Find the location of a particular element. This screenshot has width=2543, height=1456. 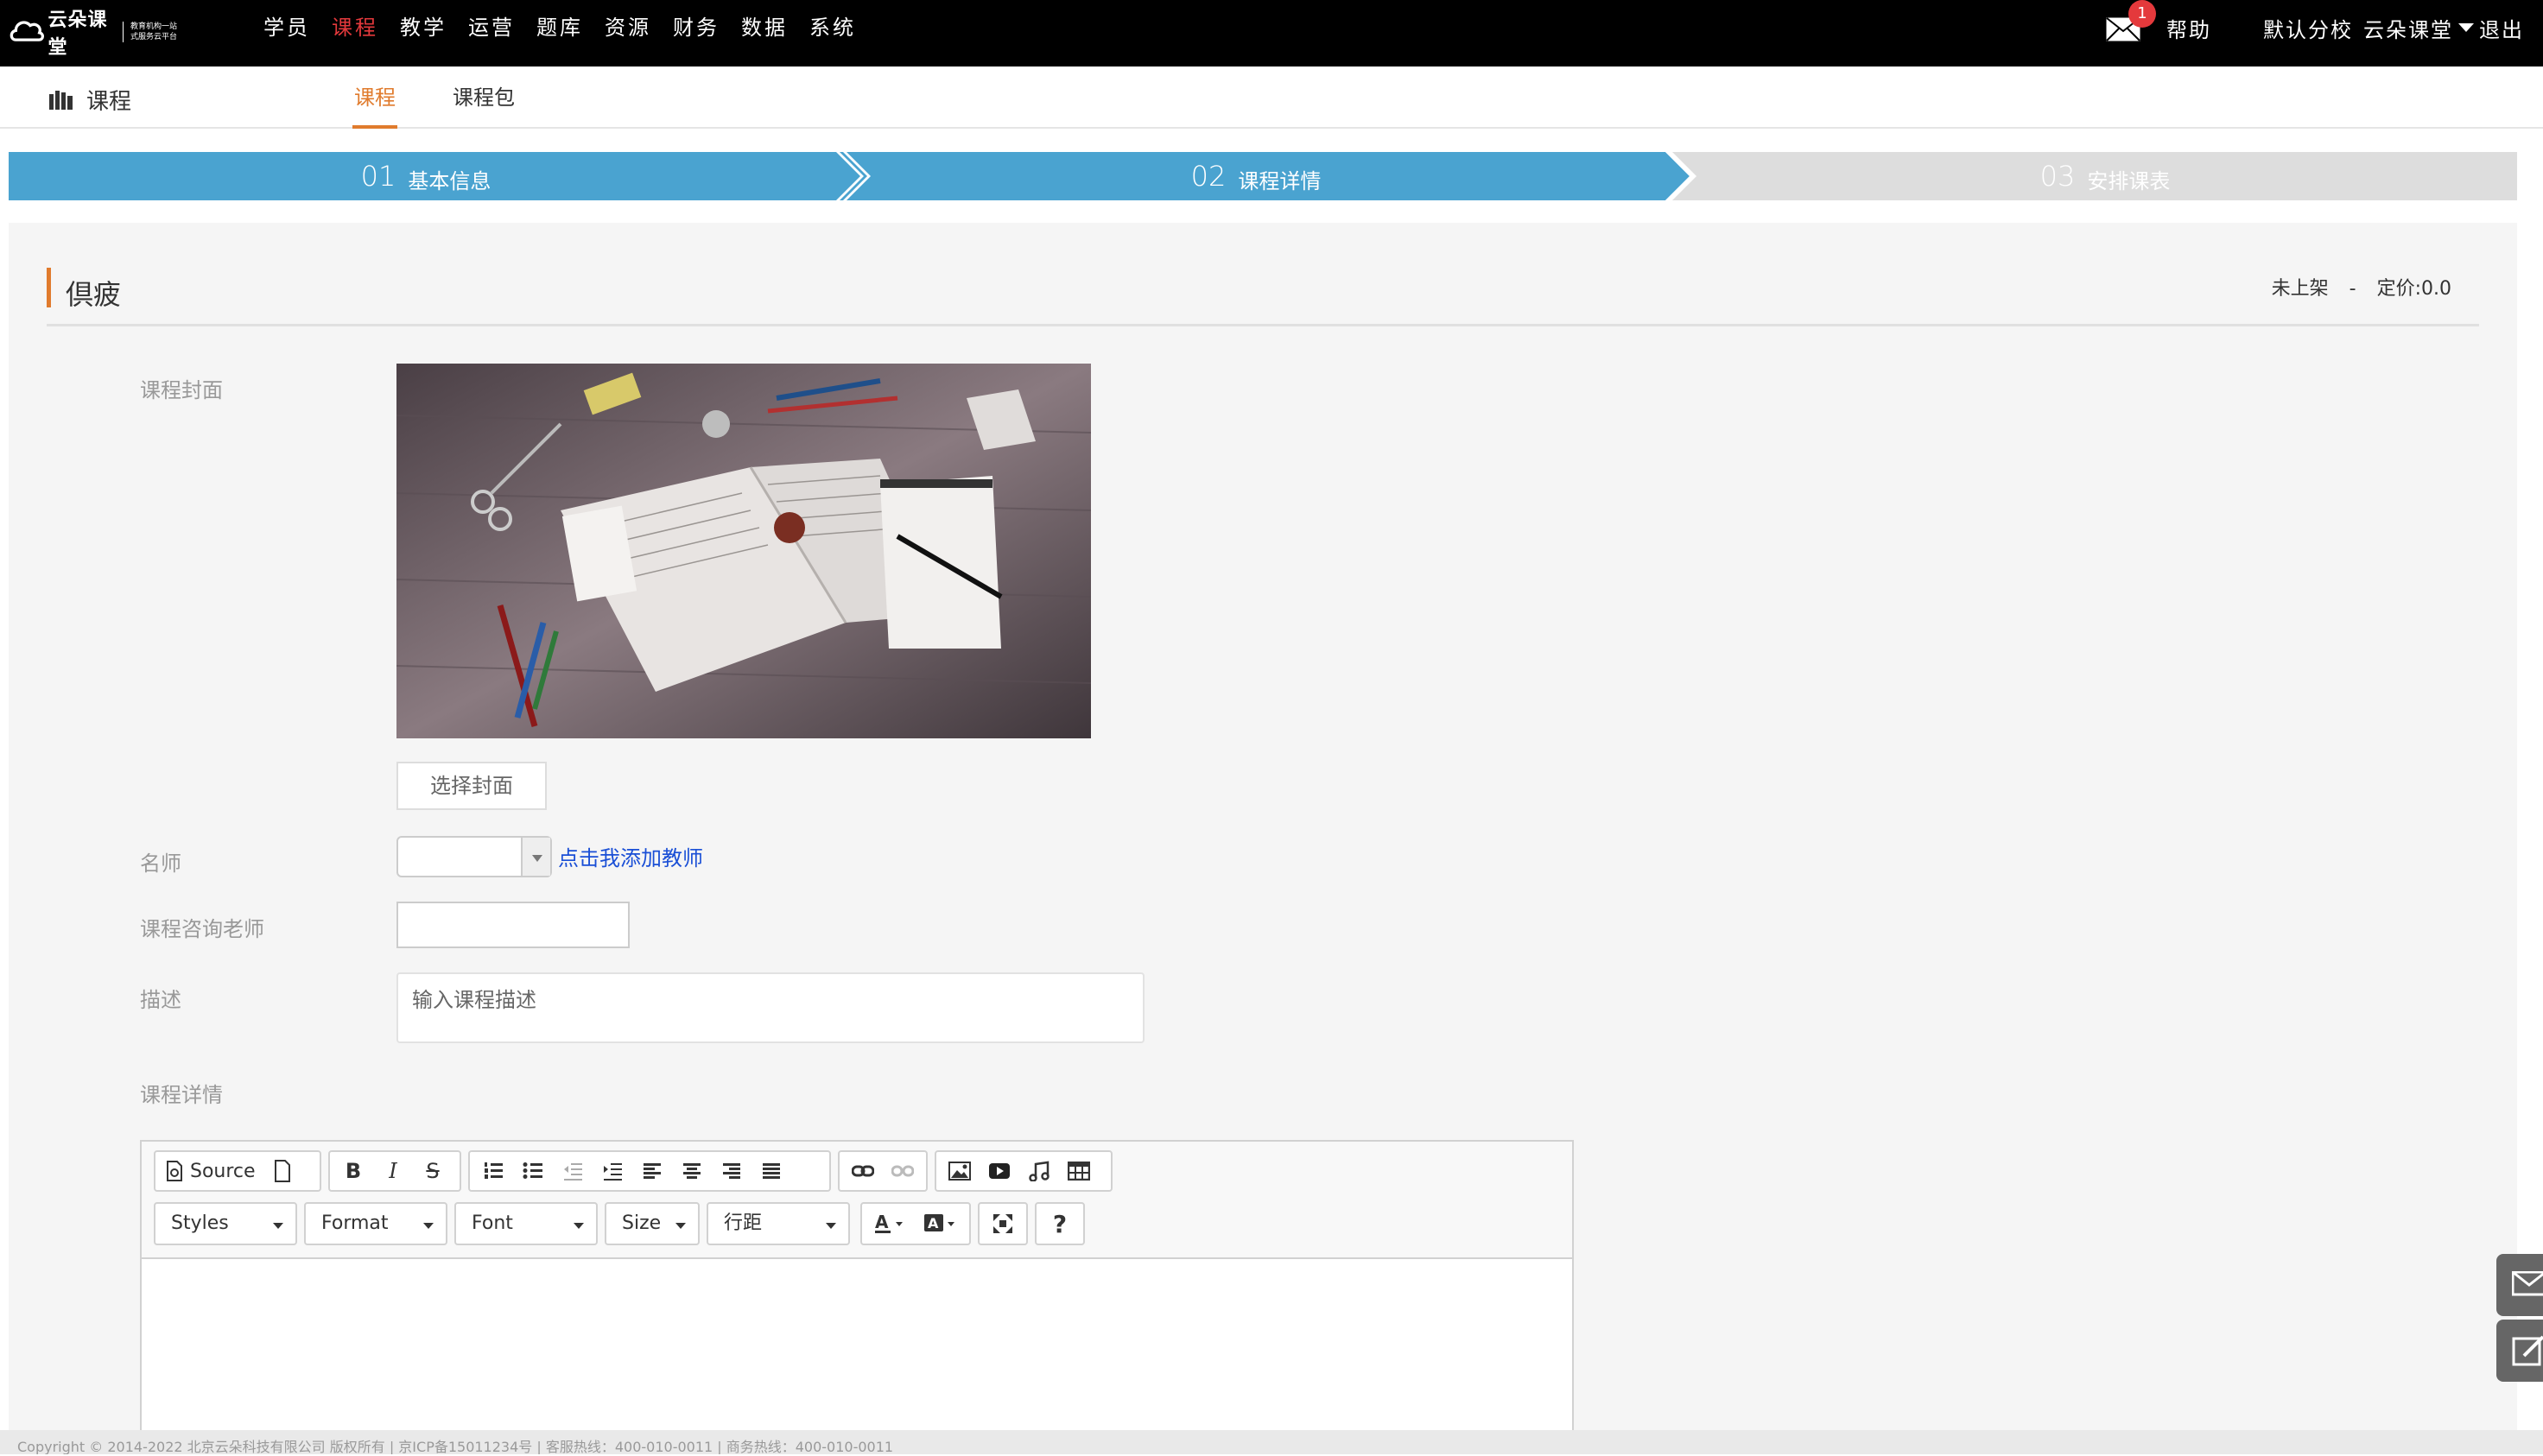

message-count-badge: 1 is located at coordinates (2142, 14).